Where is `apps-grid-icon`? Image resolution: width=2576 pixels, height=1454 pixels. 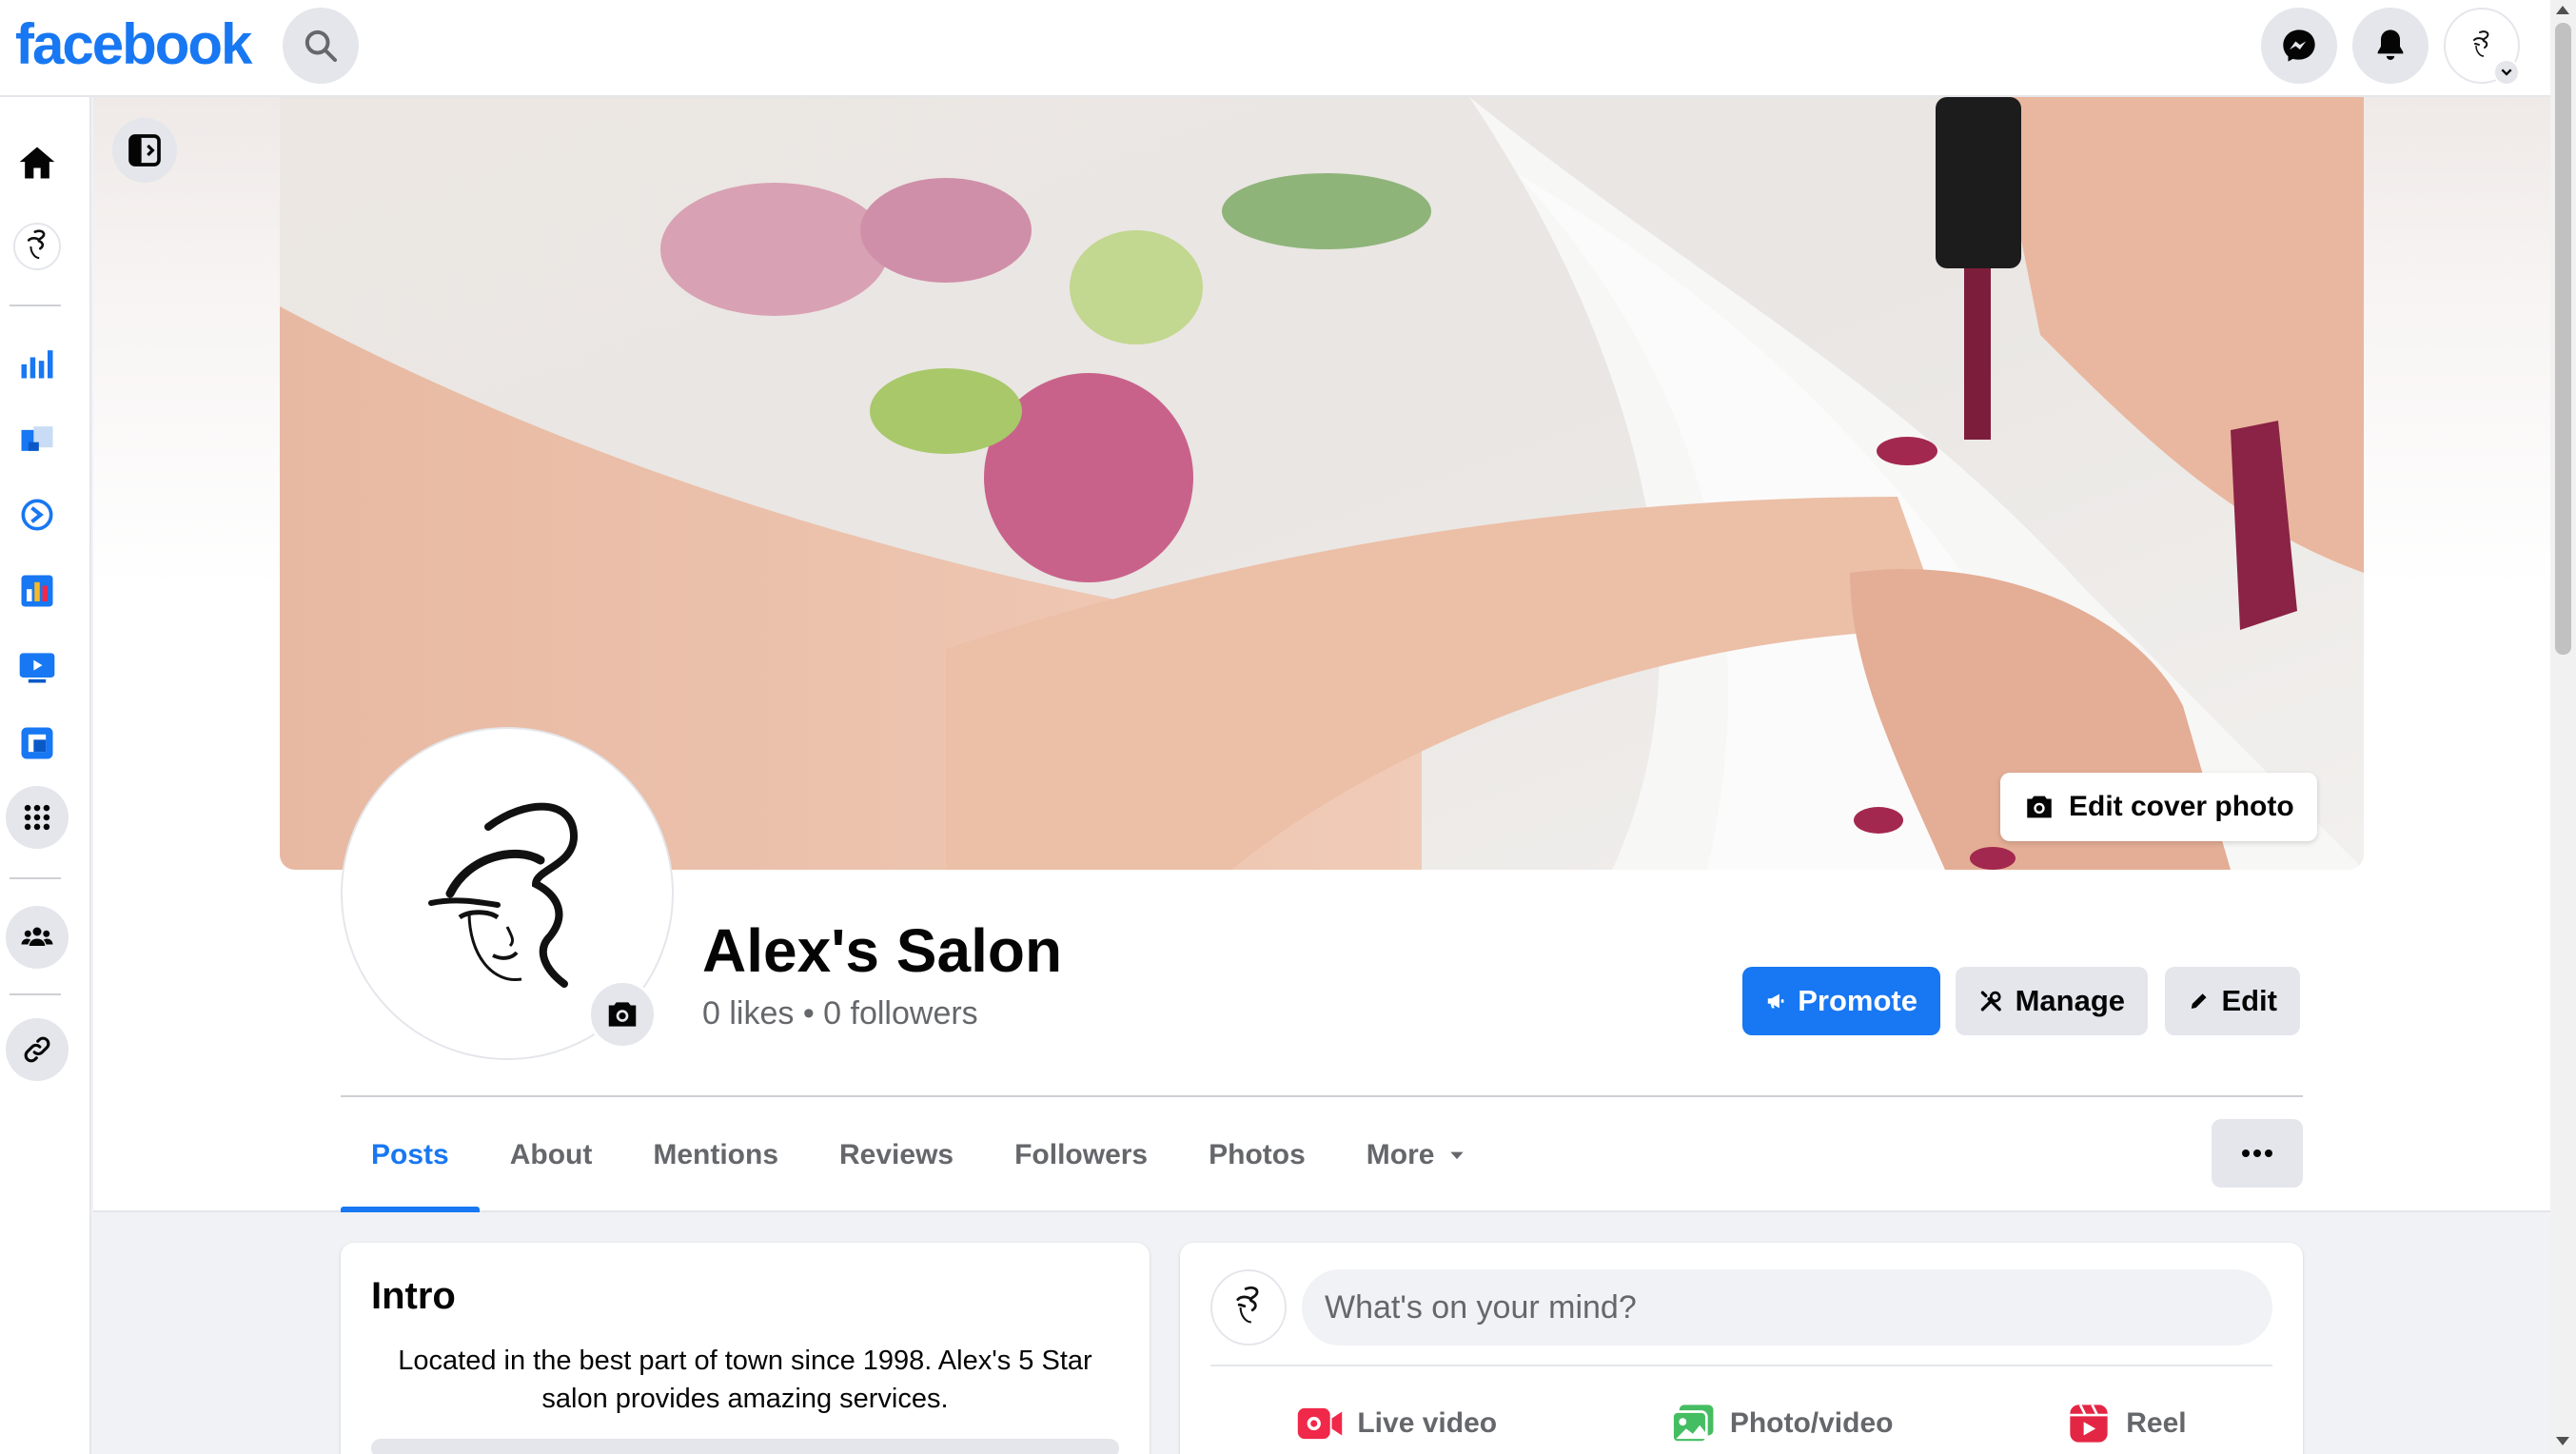 apps-grid-icon is located at coordinates (37, 817).